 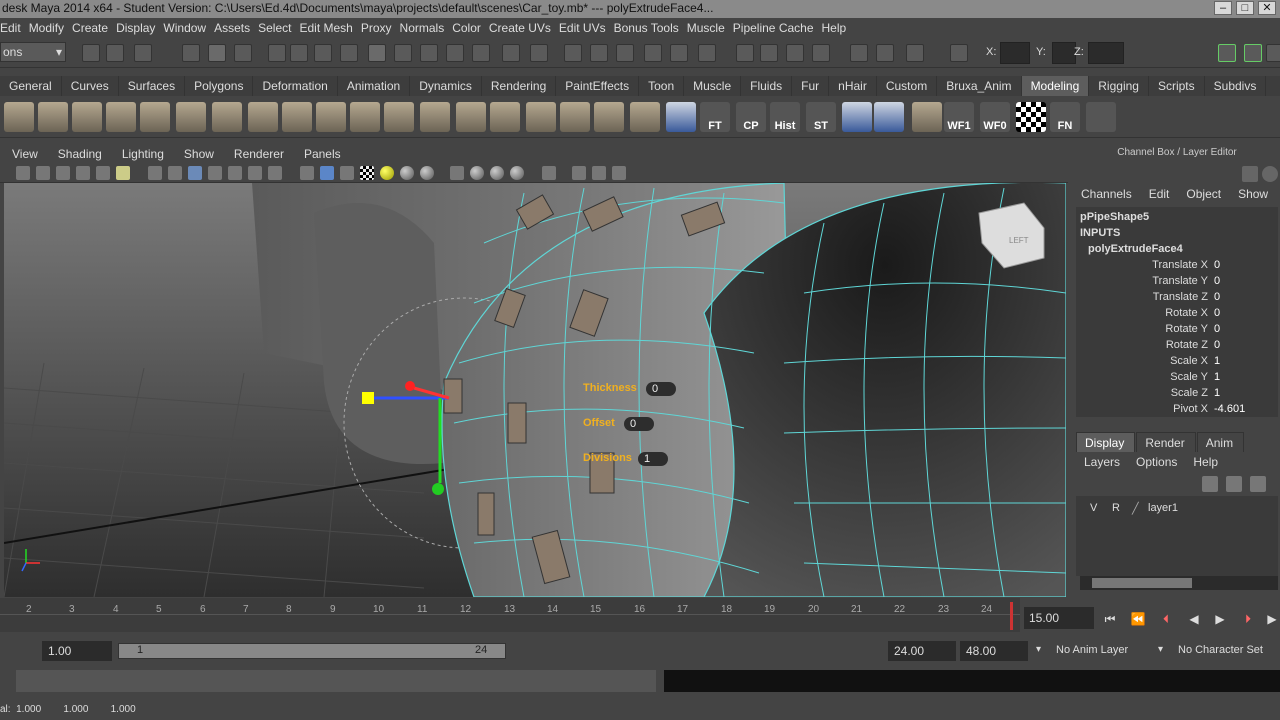 I want to click on menu-edit-uvs: Edit UVs, so click(x=586, y=28).